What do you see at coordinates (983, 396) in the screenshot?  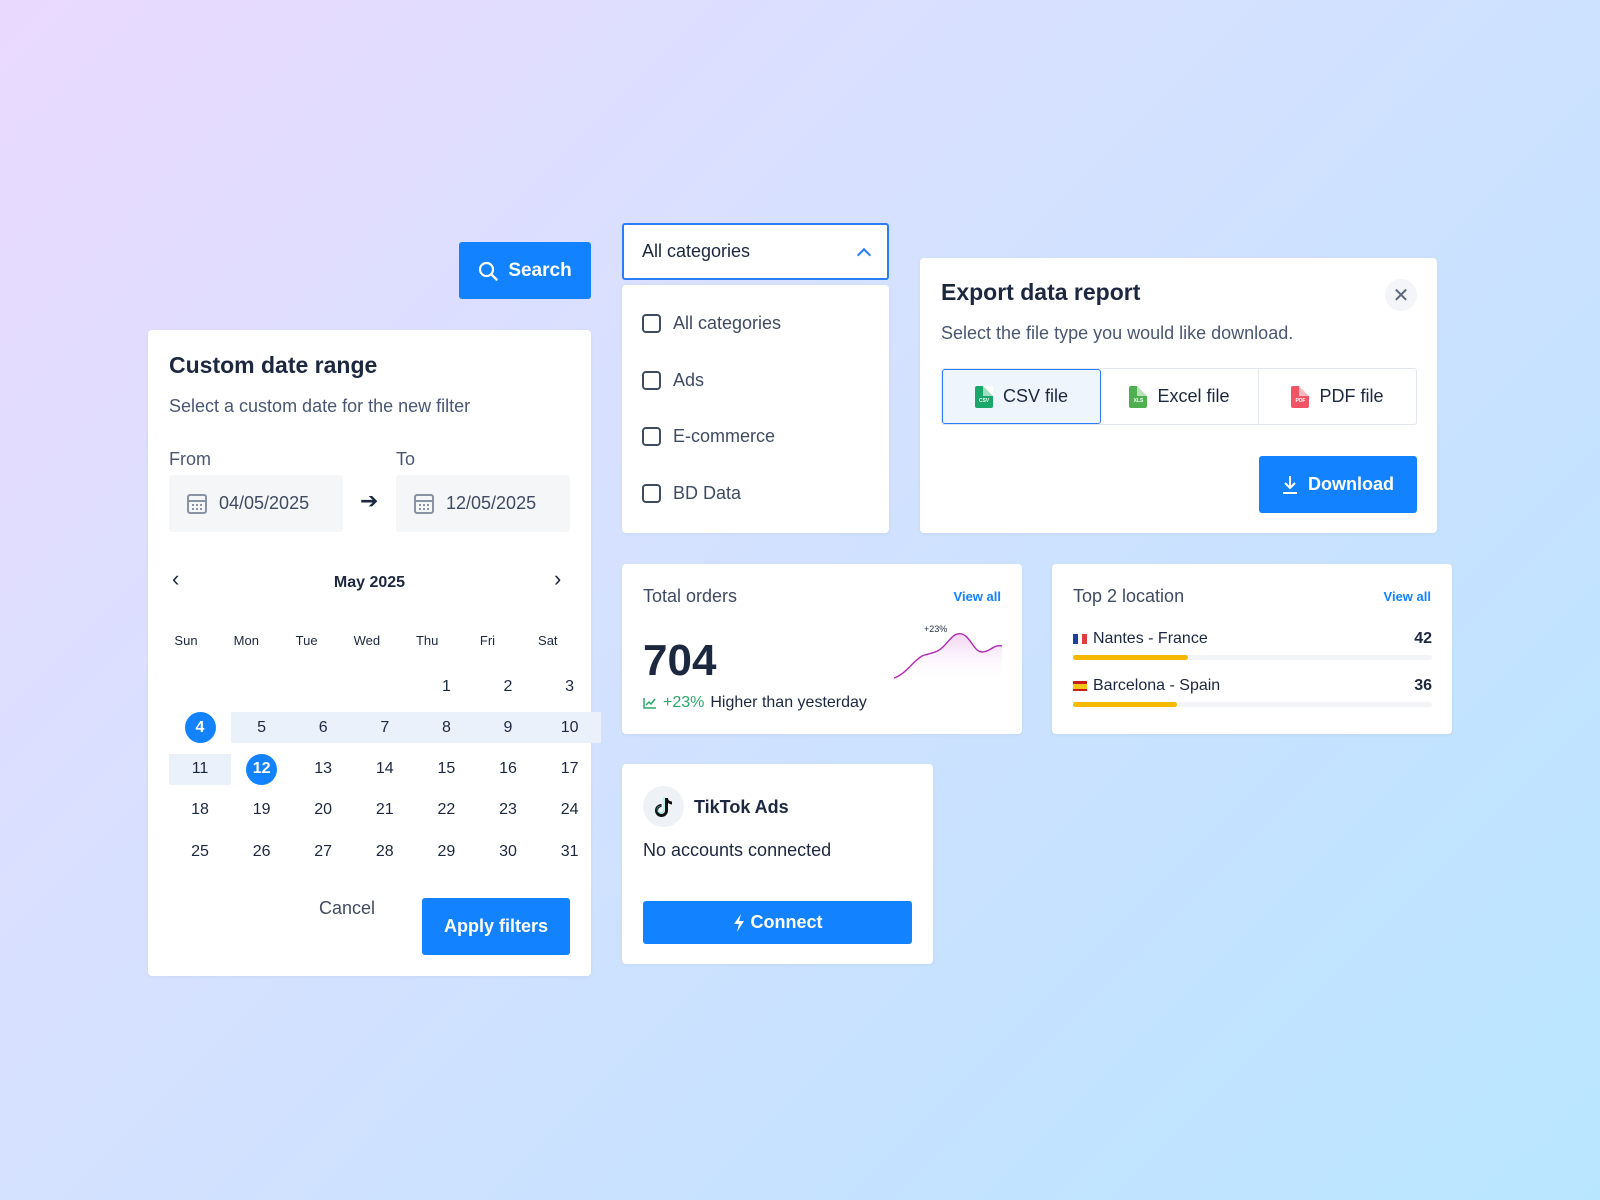 I see `file-icon: CSV` at bounding box center [983, 396].